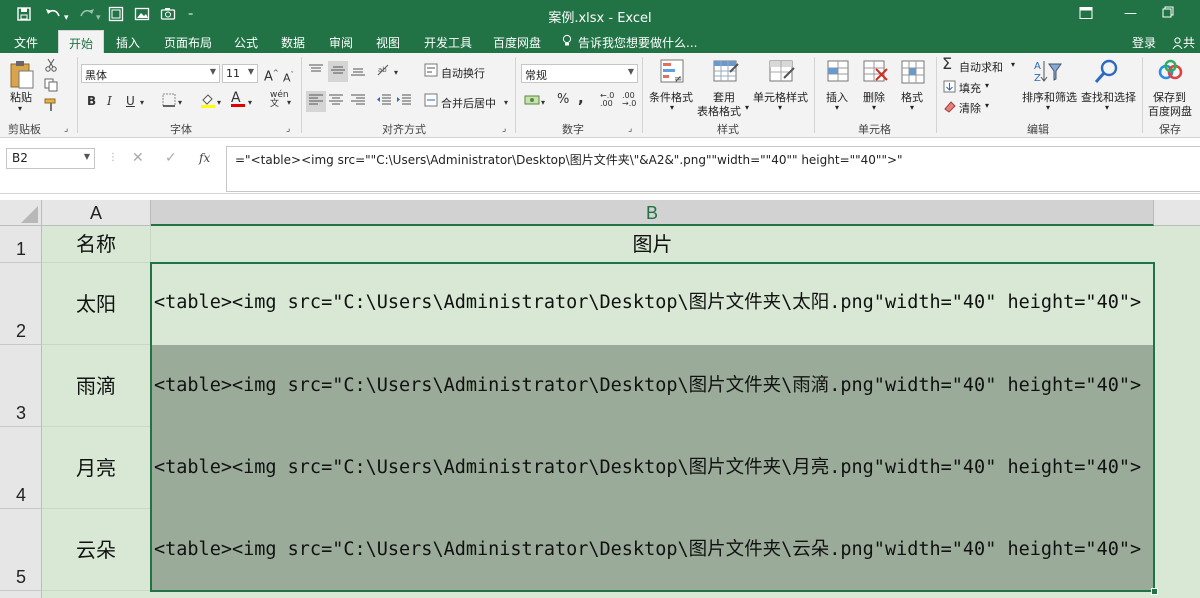  What do you see at coordinates (316, 71) in the screenshot?
I see `align-top-icon` at bounding box center [316, 71].